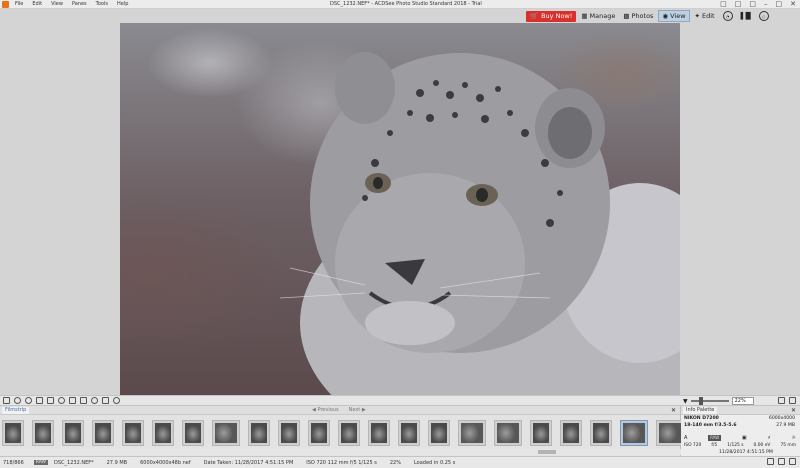 The image size is (800, 468). Describe the element at coordinates (584, 16) in the screenshot. I see `grid-icon: ▦` at that location.